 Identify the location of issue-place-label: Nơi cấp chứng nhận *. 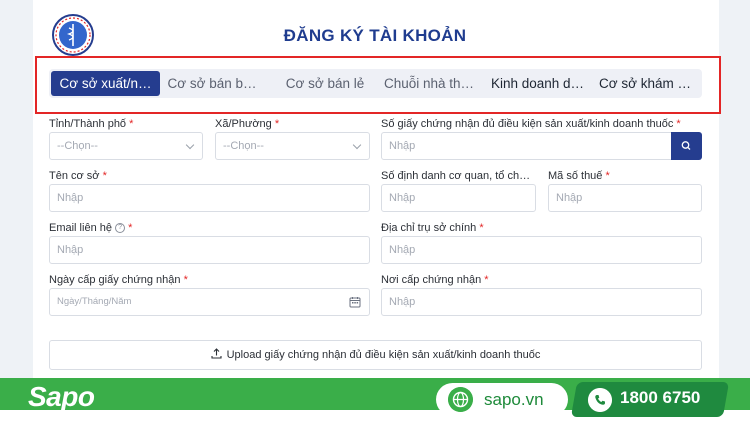
(435, 280).